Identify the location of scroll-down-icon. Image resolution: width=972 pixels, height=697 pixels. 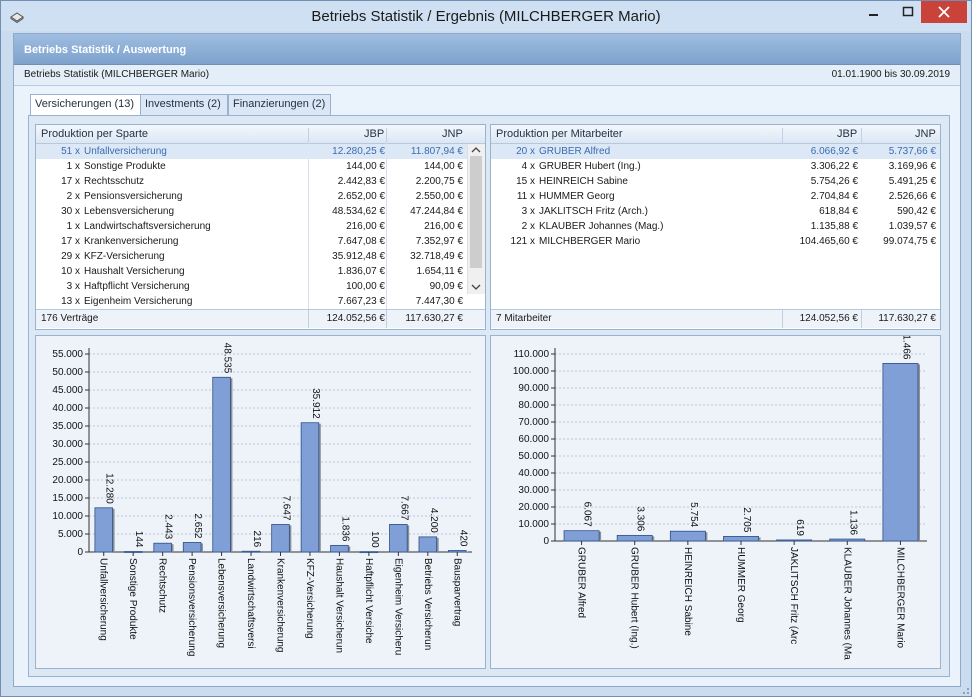
(476, 287).